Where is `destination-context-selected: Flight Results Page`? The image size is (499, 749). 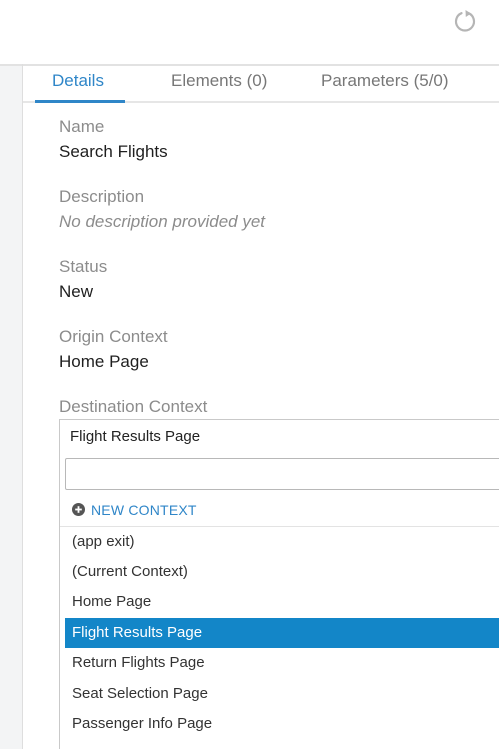 destination-context-selected: Flight Results Page is located at coordinates (135, 436).